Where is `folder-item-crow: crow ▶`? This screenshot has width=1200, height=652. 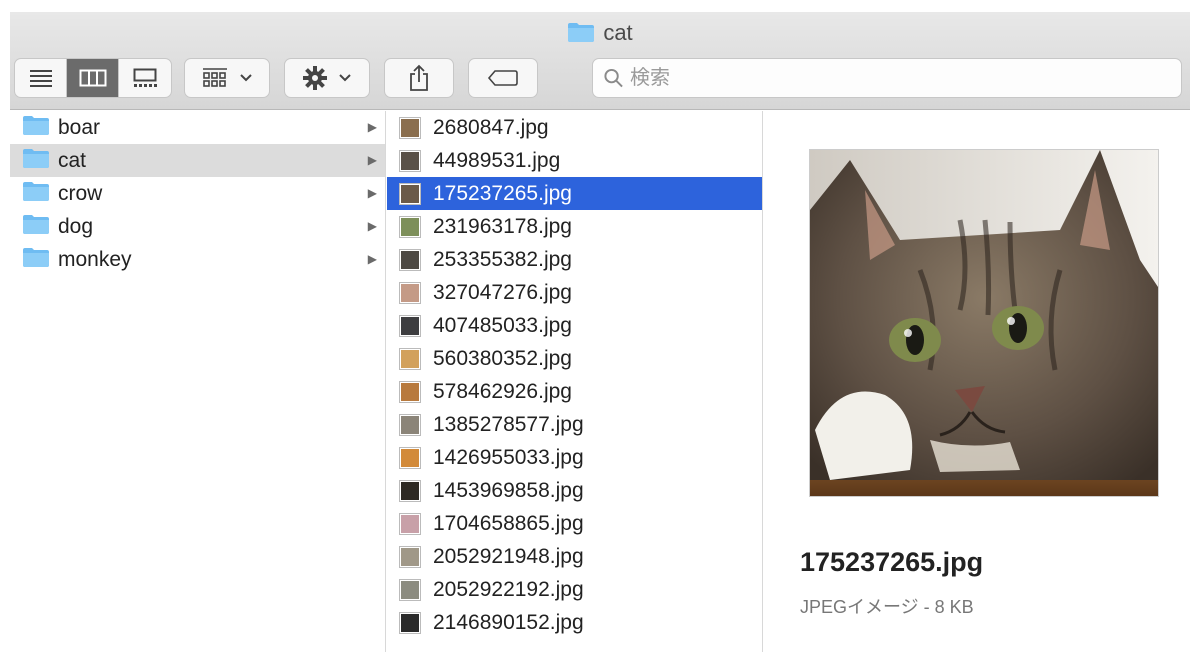 folder-item-crow: crow ▶ is located at coordinates (197, 193).